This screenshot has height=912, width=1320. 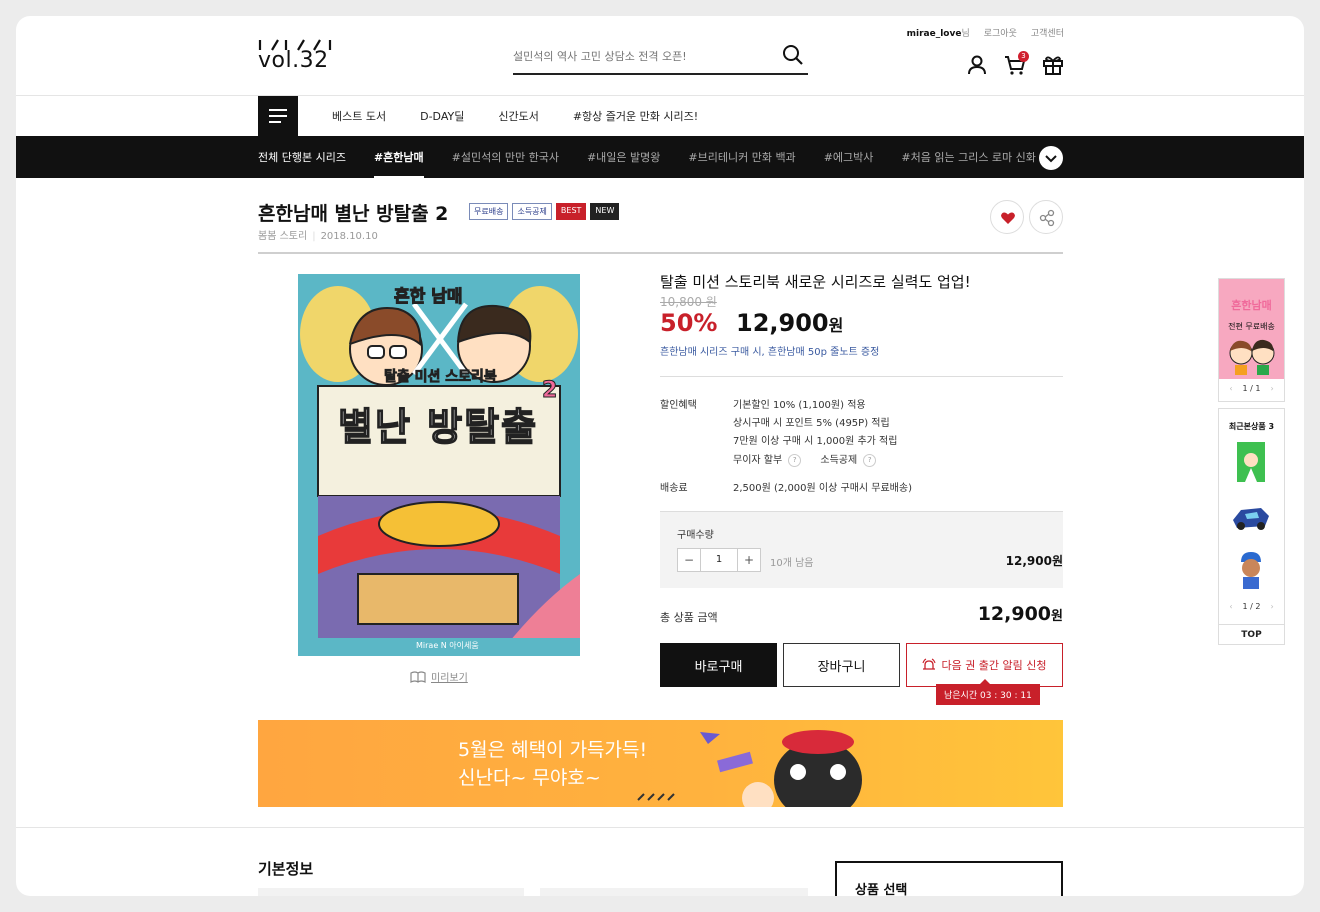 I want to click on nav-dday-deal: D-DAY딜, so click(x=442, y=116).